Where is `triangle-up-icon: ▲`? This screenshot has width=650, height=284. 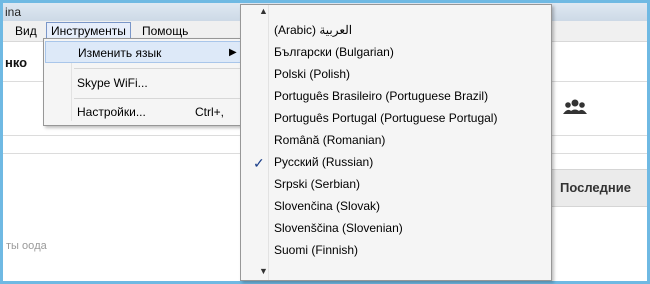
triangle-up-icon: ▲ is located at coordinates (263, 11).